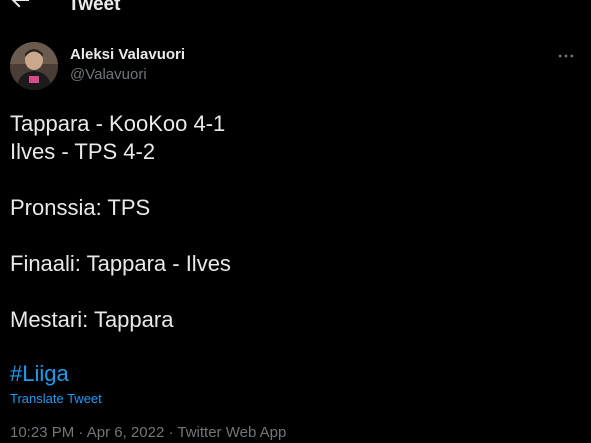 The width and height of the screenshot is (591, 443). What do you see at coordinates (94, 7) in the screenshot?
I see `page-title: Tweet` at bounding box center [94, 7].